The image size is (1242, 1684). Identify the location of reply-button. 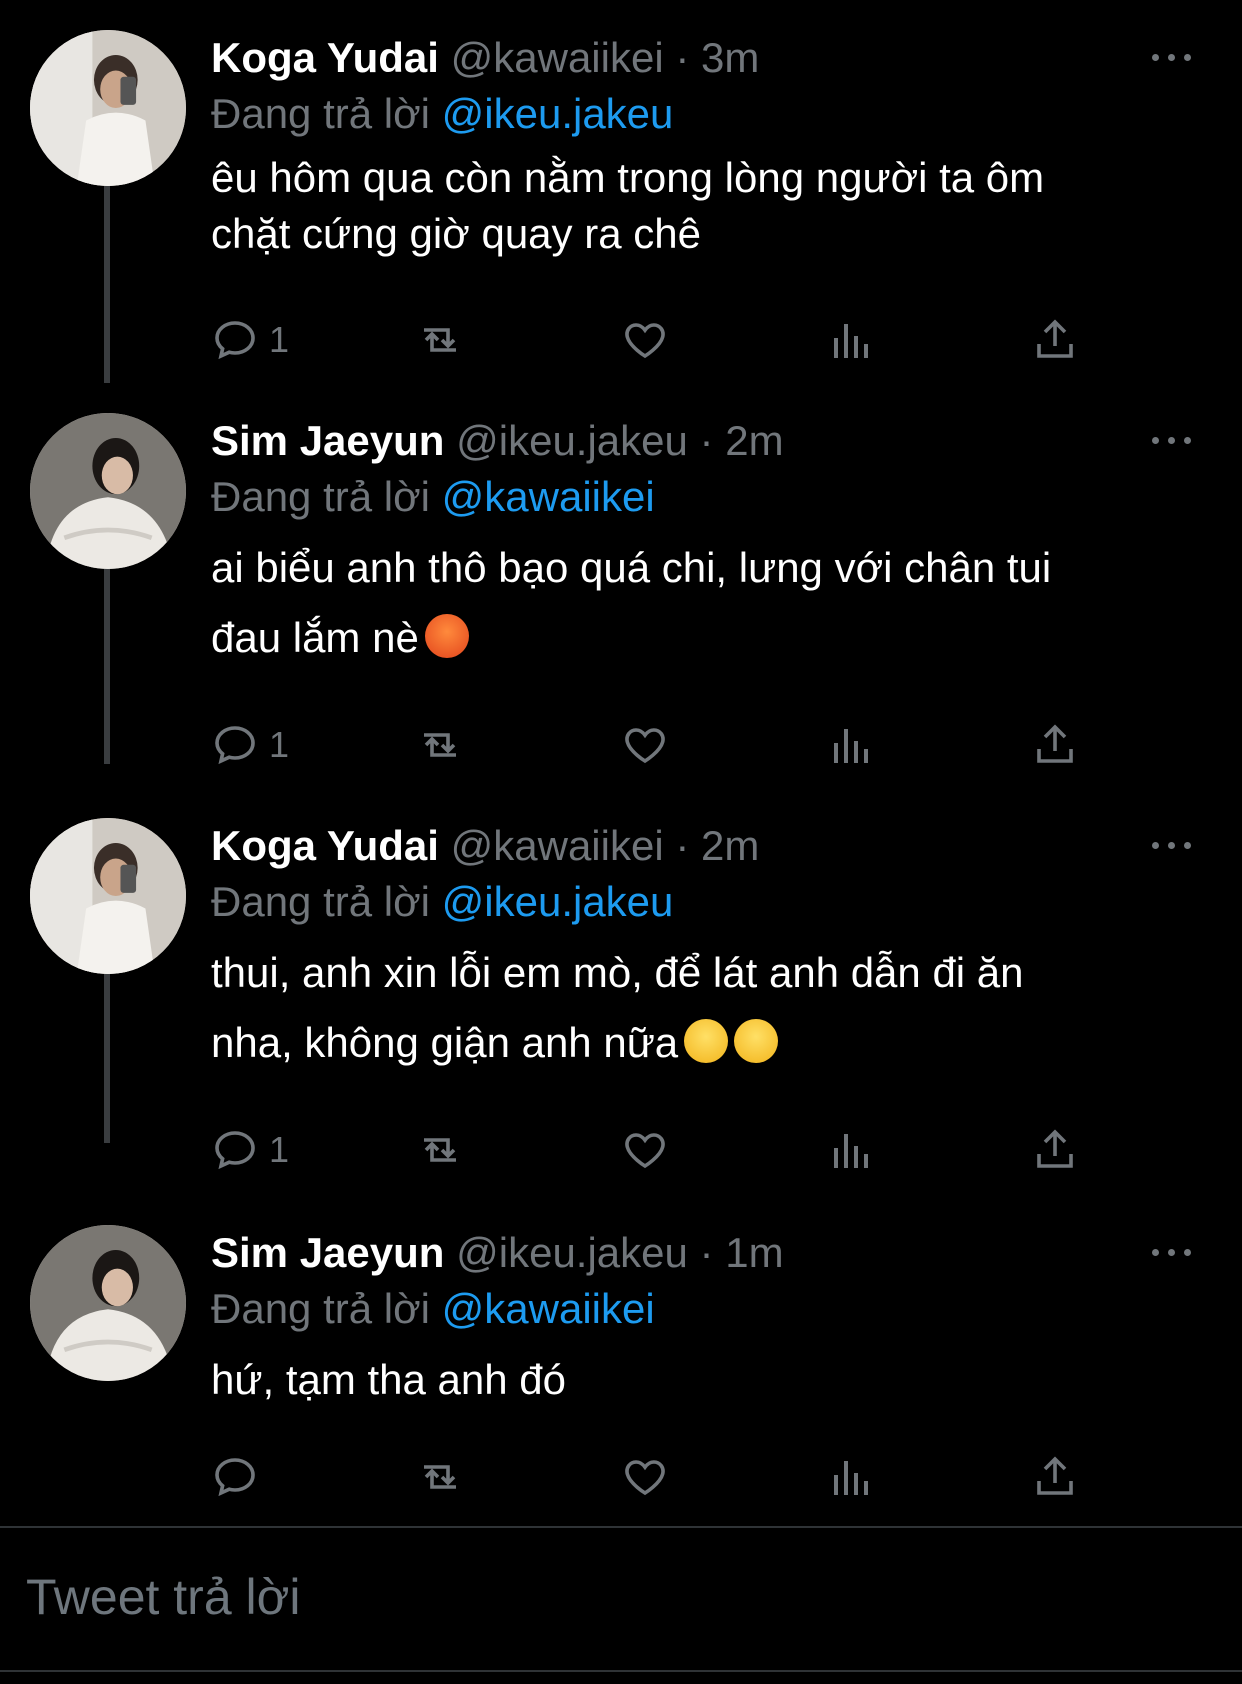
(240, 1477).